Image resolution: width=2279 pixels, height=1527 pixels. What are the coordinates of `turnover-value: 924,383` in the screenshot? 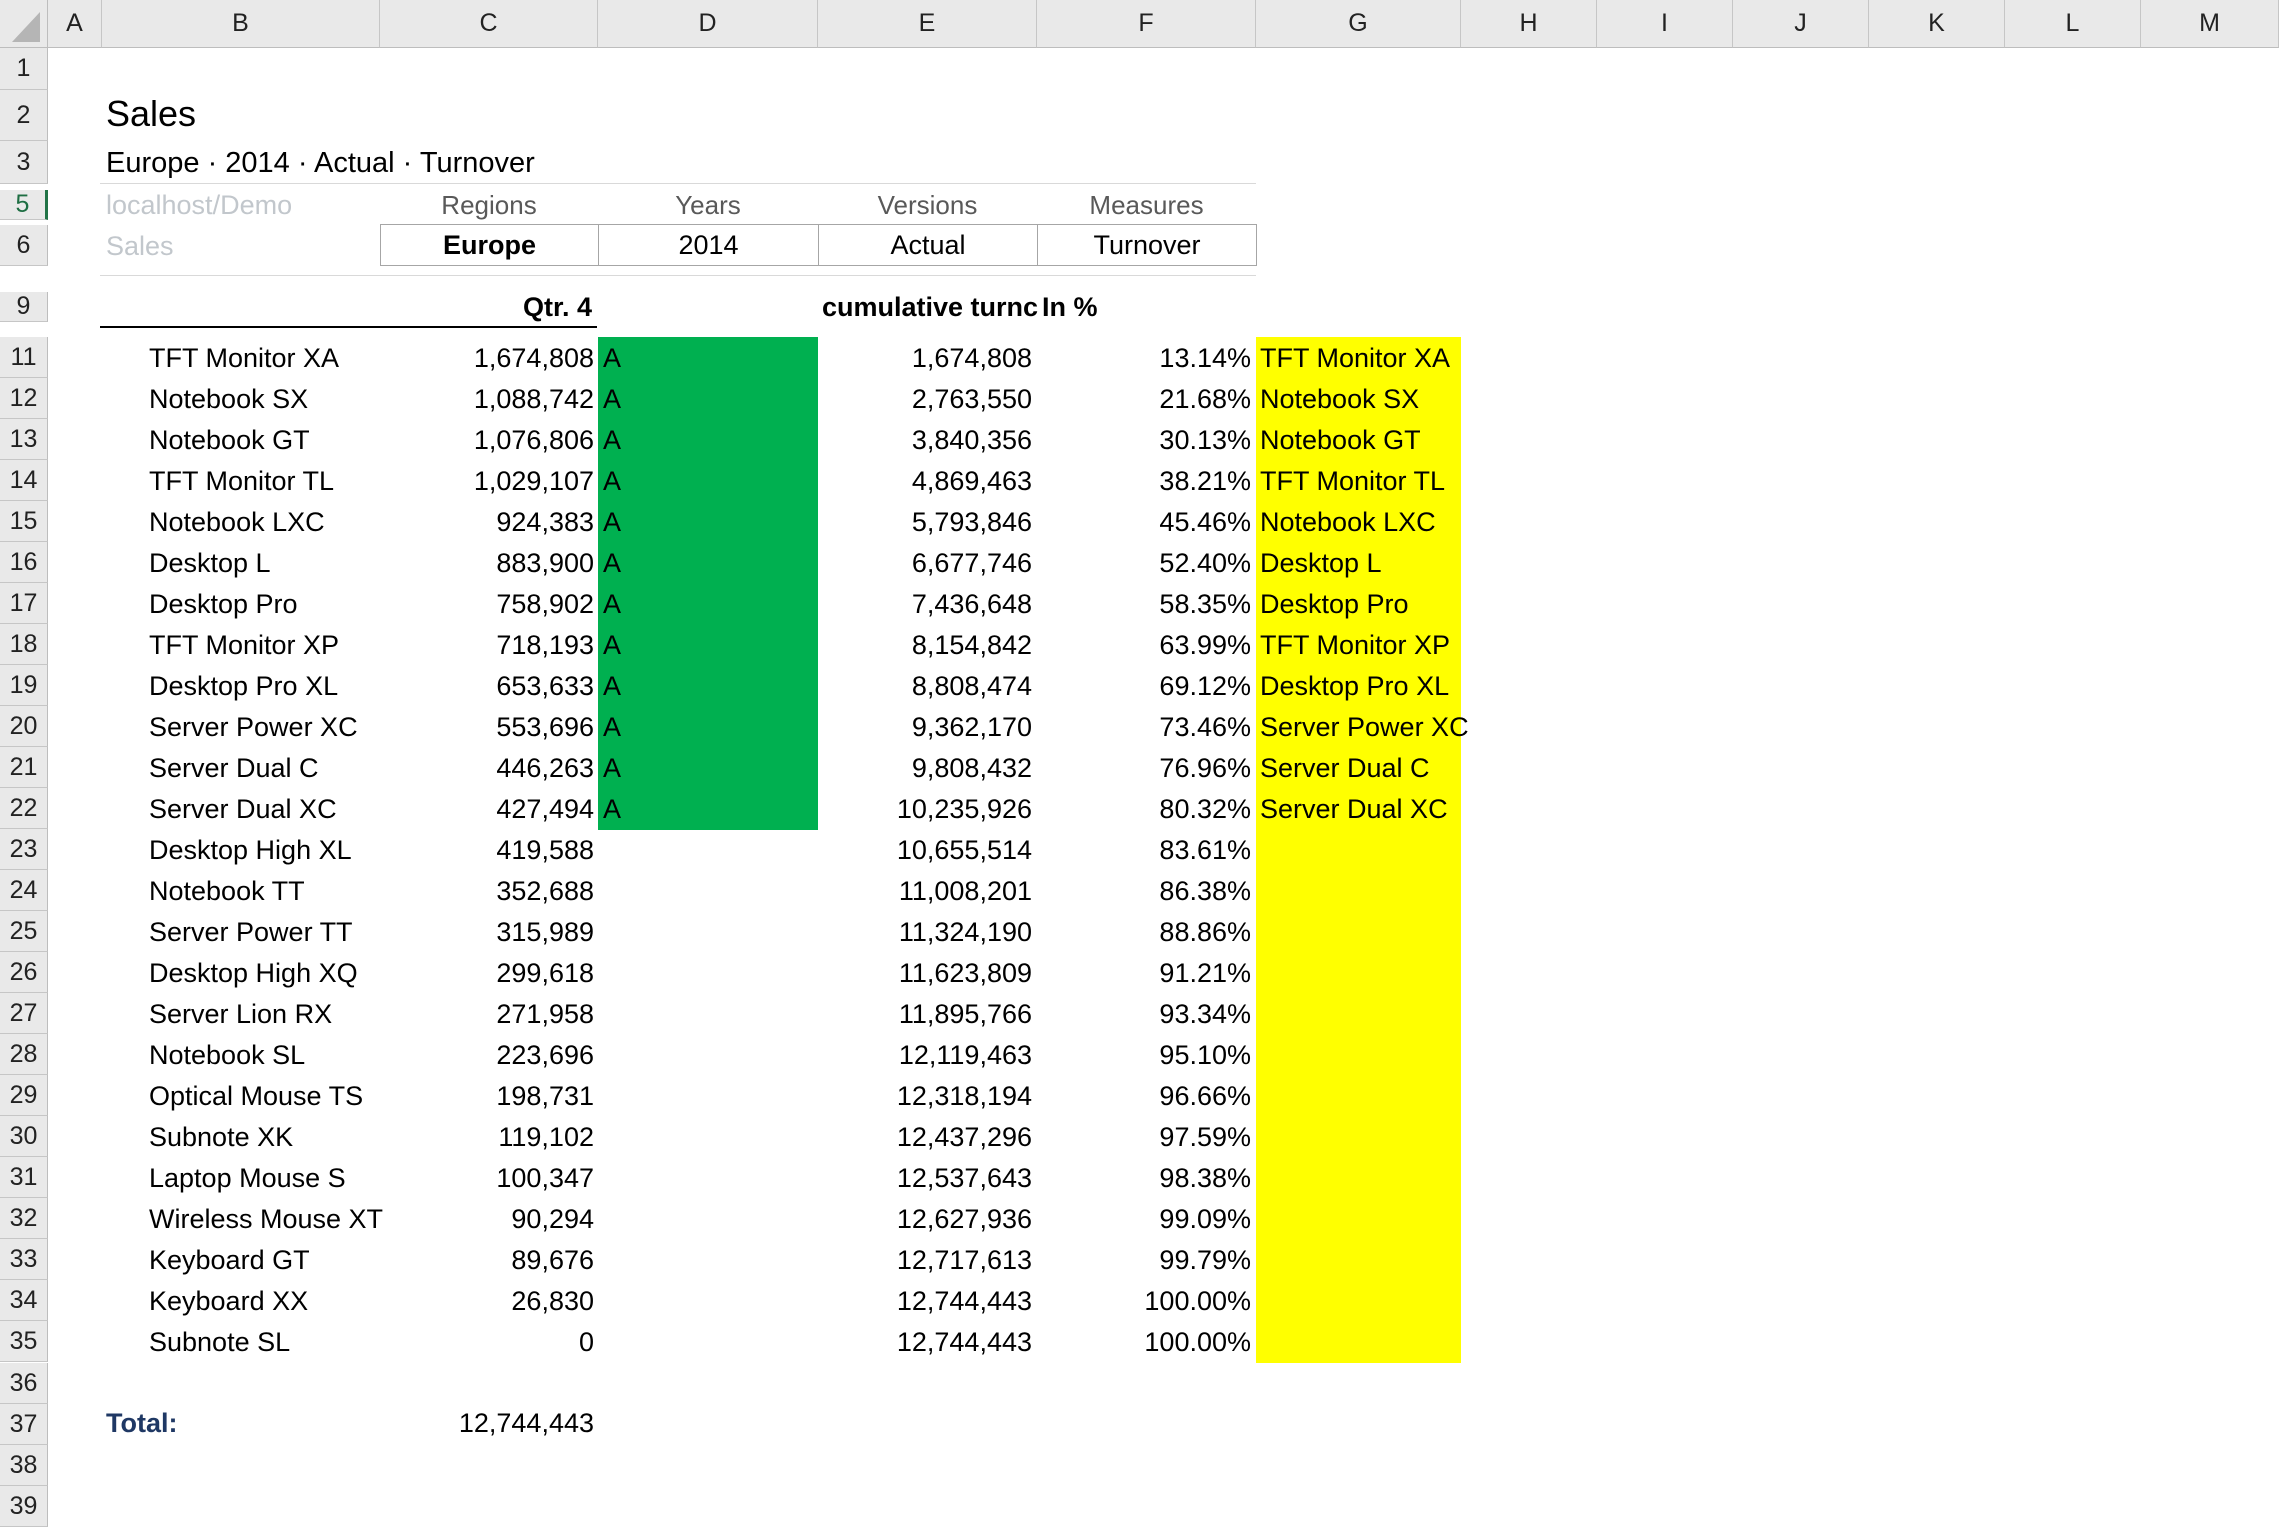 It's located at (487, 521).